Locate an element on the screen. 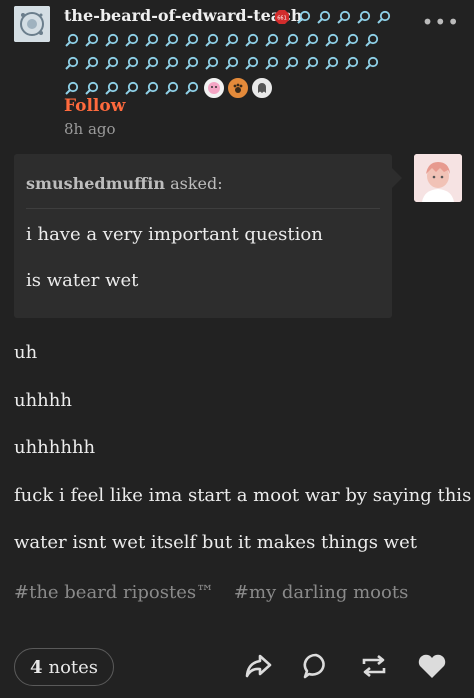 Image resolution: width=474 pixels, height=698 pixels. reply-icon is located at coordinates (316, 666).